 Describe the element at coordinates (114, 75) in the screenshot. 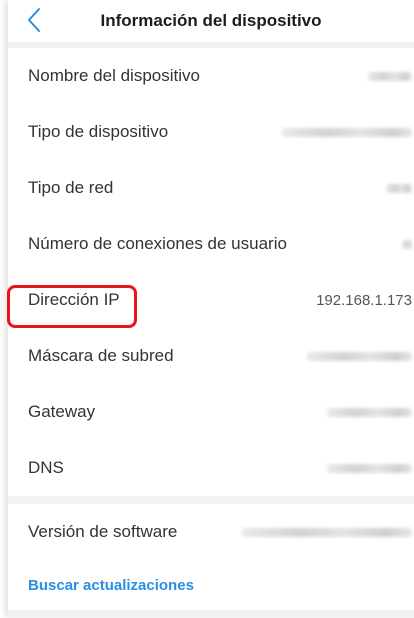

I see `row-label: Nombre del dispositivo` at that location.